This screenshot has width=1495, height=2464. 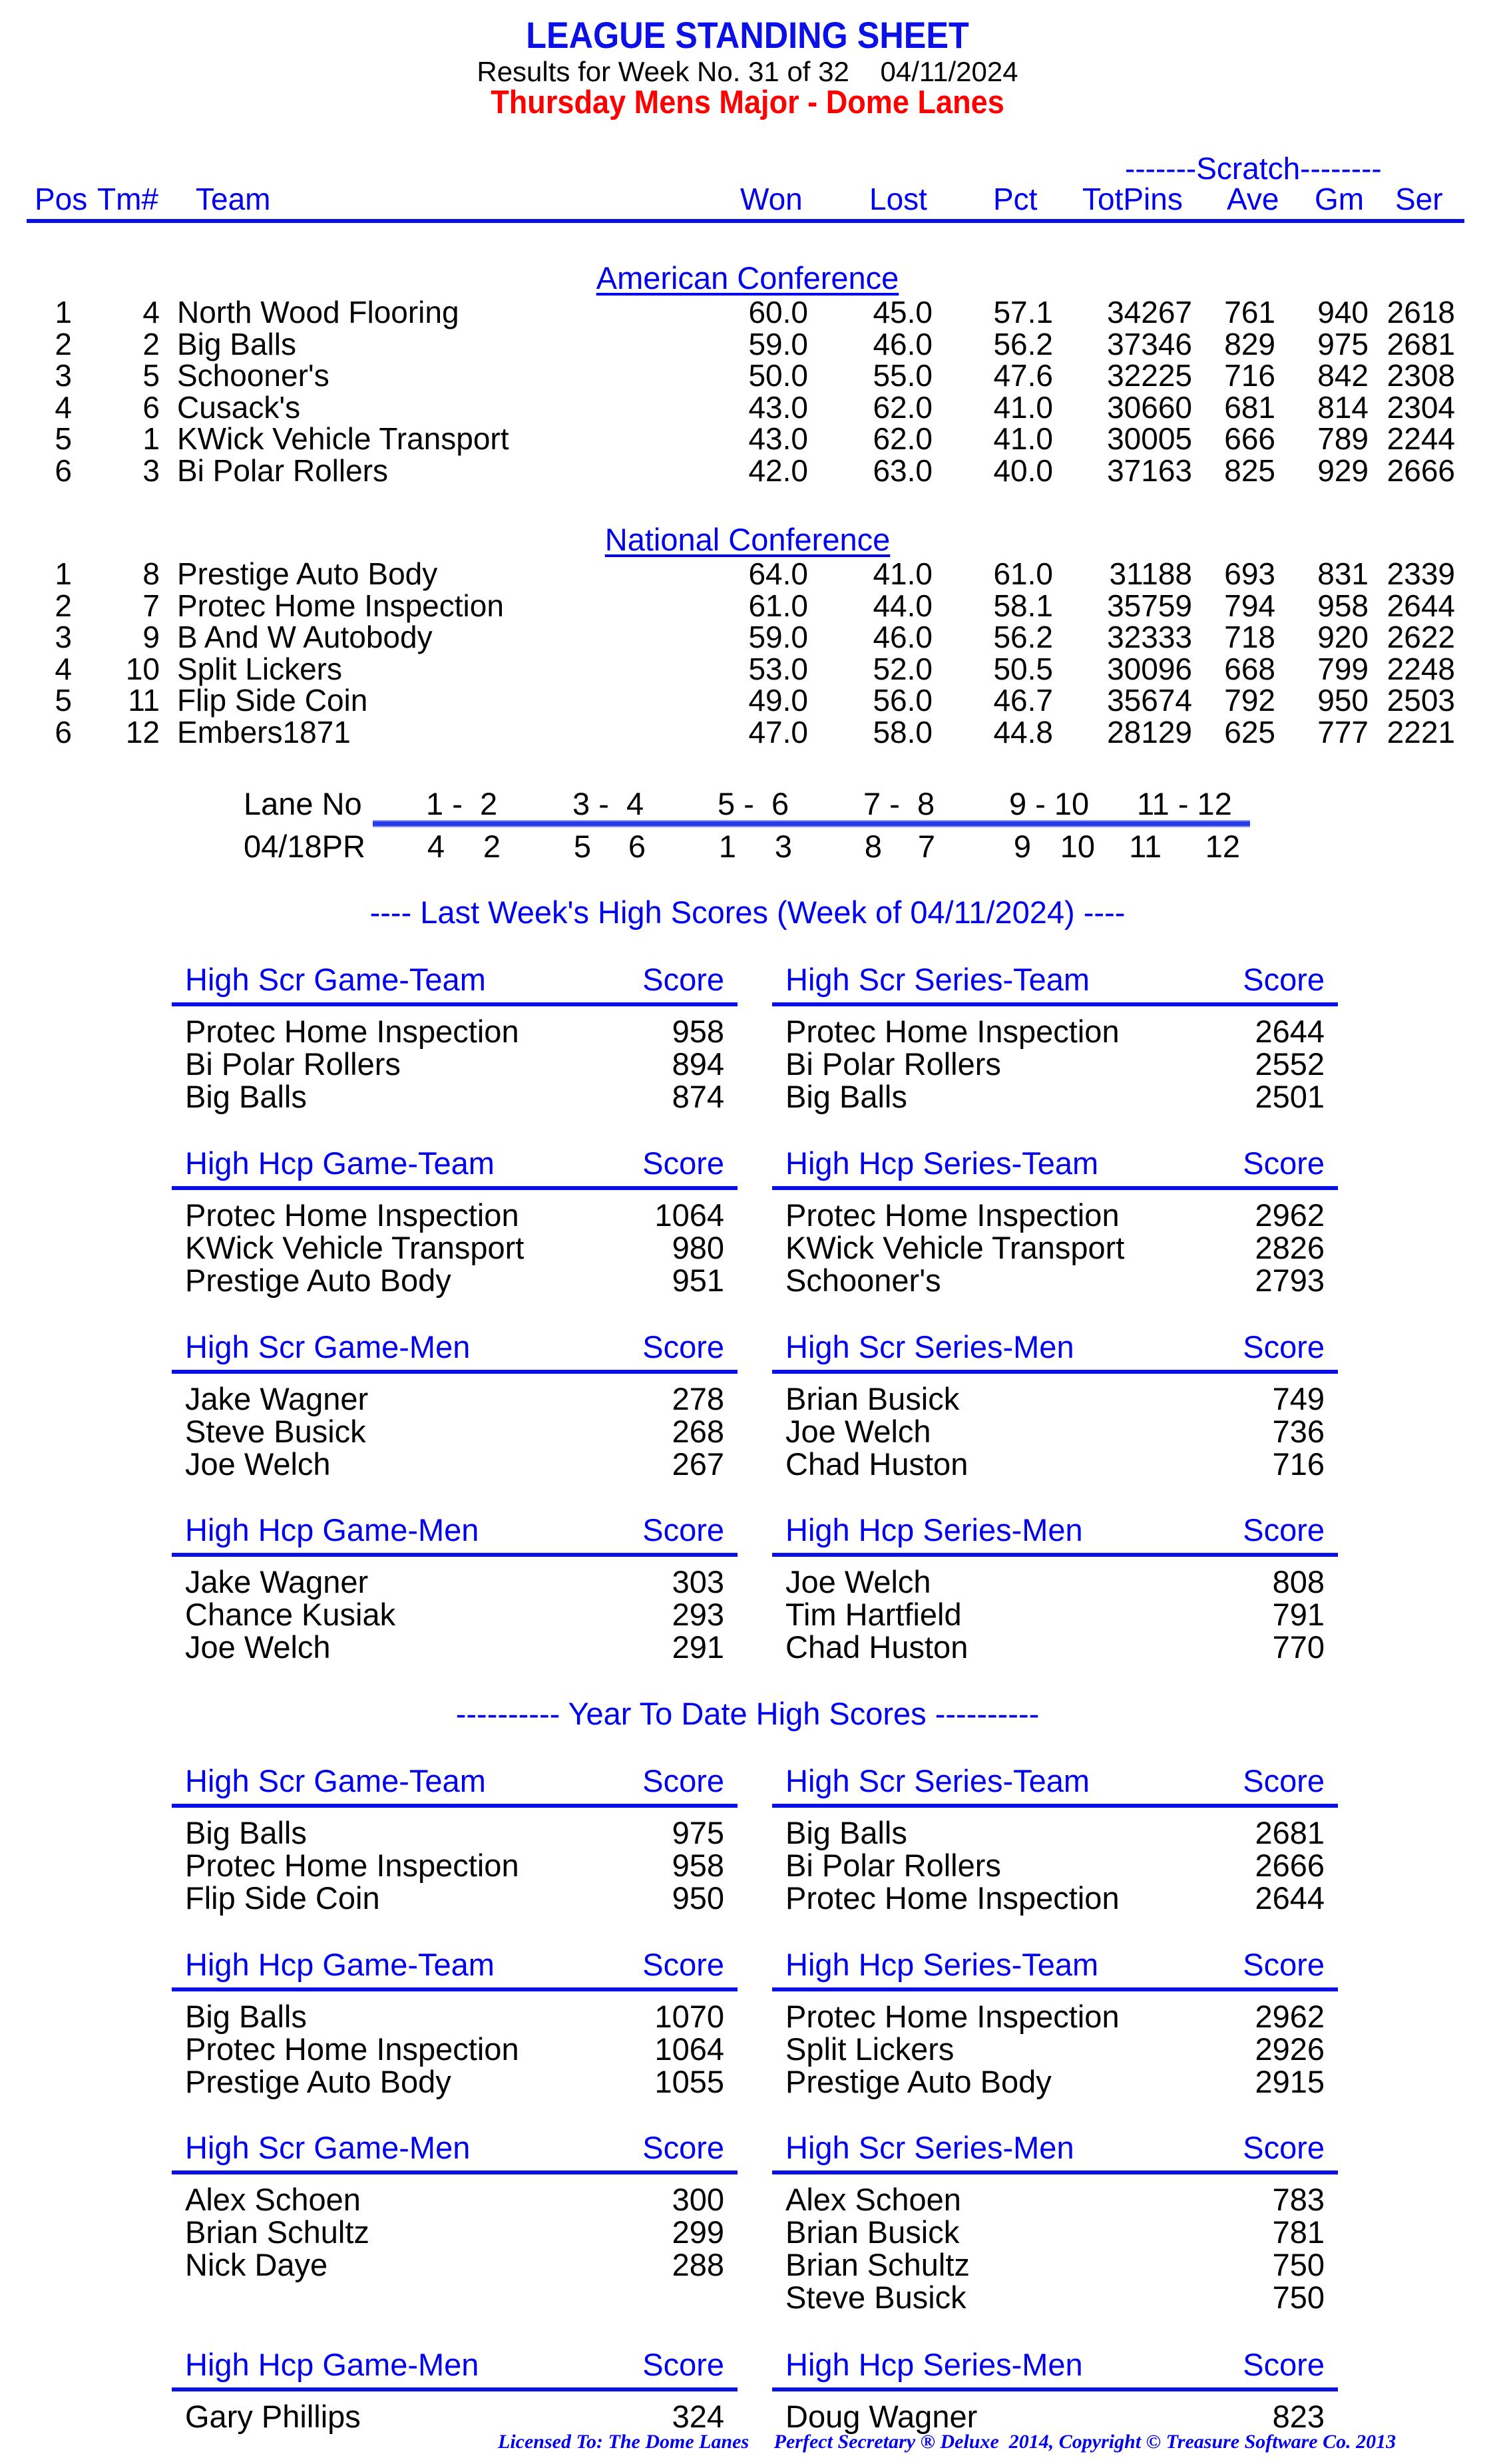 What do you see at coordinates (455, 2263) in the screenshot?
I see `score-entry: Nick Daye 288` at bounding box center [455, 2263].